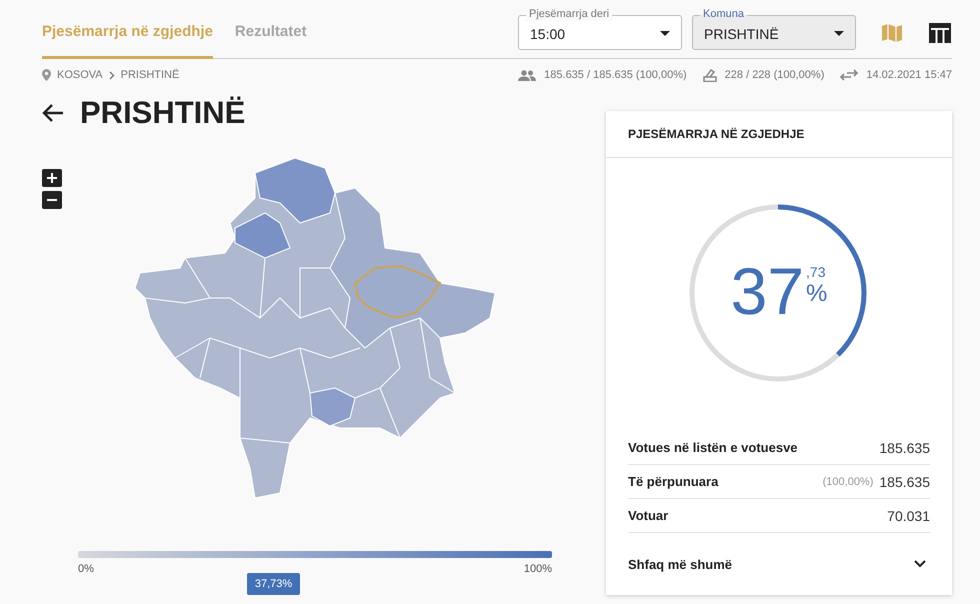 The image size is (980, 604). What do you see at coordinates (150, 75) in the screenshot?
I see `breadcrumb-link: PRISHTINË` at bounding box center [150, 75].